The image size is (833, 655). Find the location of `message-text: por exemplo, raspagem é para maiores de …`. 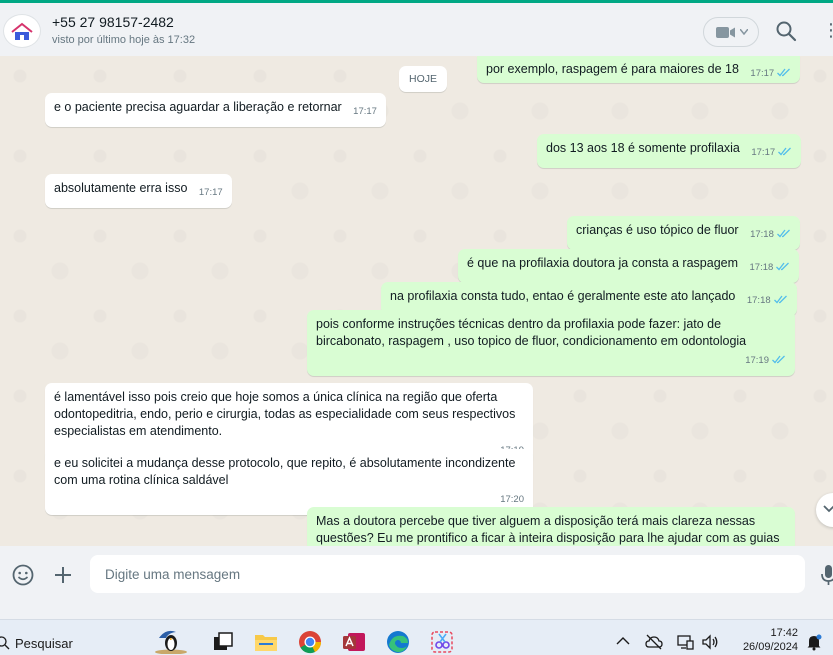

message-text: por exemplo, raspagem é para maiores de … is located at coordinates (612, 69).